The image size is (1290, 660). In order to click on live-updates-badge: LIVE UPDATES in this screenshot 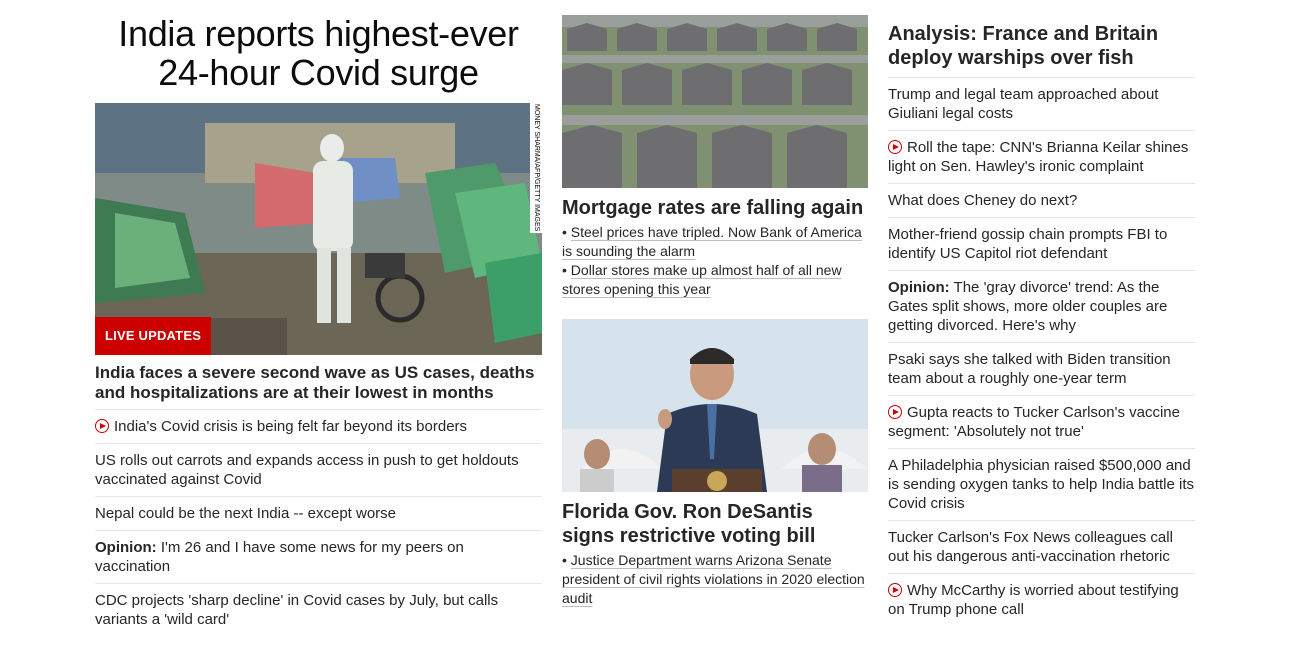, I will do `click(153, 336)`.